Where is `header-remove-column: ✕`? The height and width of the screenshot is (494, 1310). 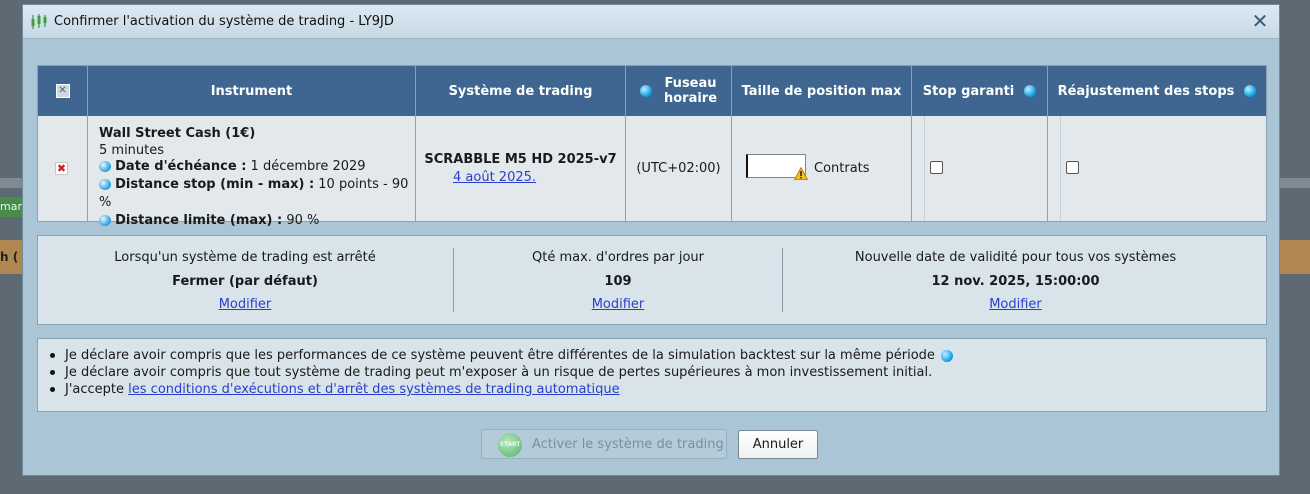 header-remove-column: ✕ is located at coordinates (63, 91).